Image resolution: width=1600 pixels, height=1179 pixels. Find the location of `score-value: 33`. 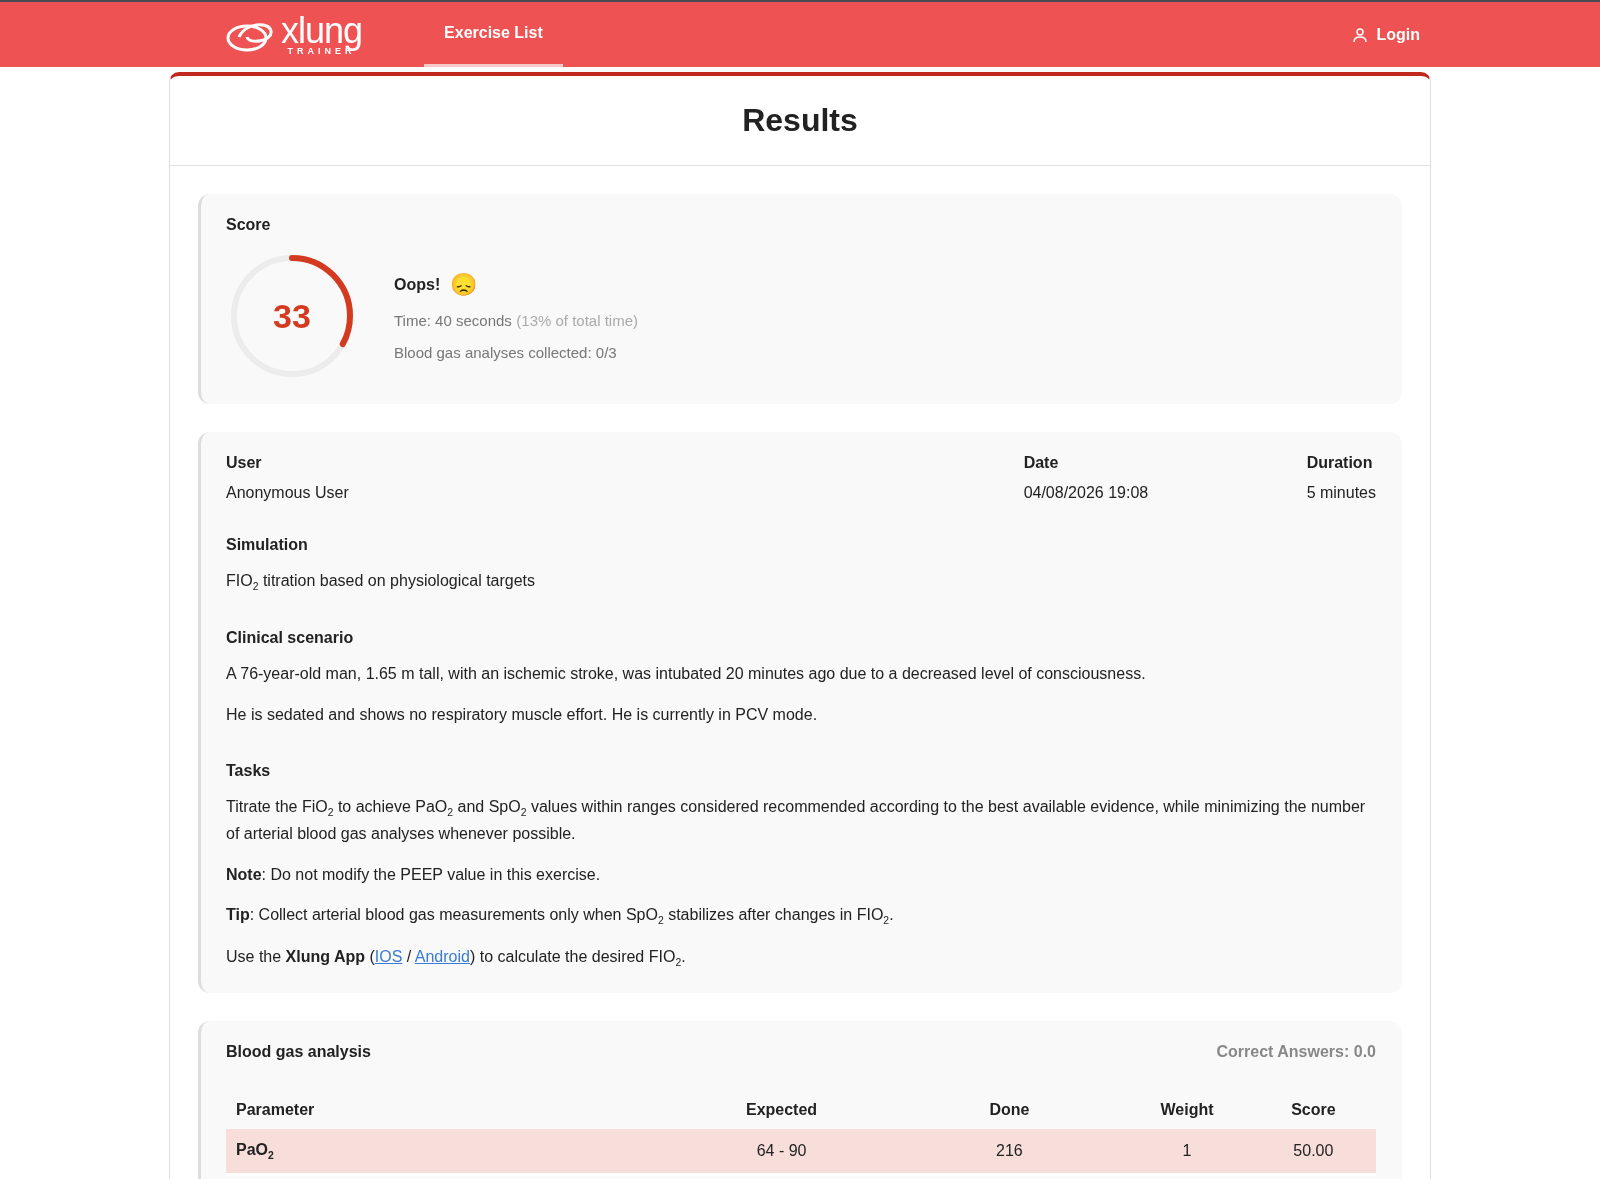

score-value: 33 is located at coordinates (292, 316).